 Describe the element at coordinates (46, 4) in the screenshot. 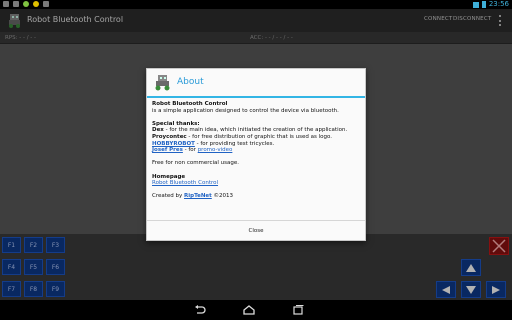

I see `download-icon` at that location.